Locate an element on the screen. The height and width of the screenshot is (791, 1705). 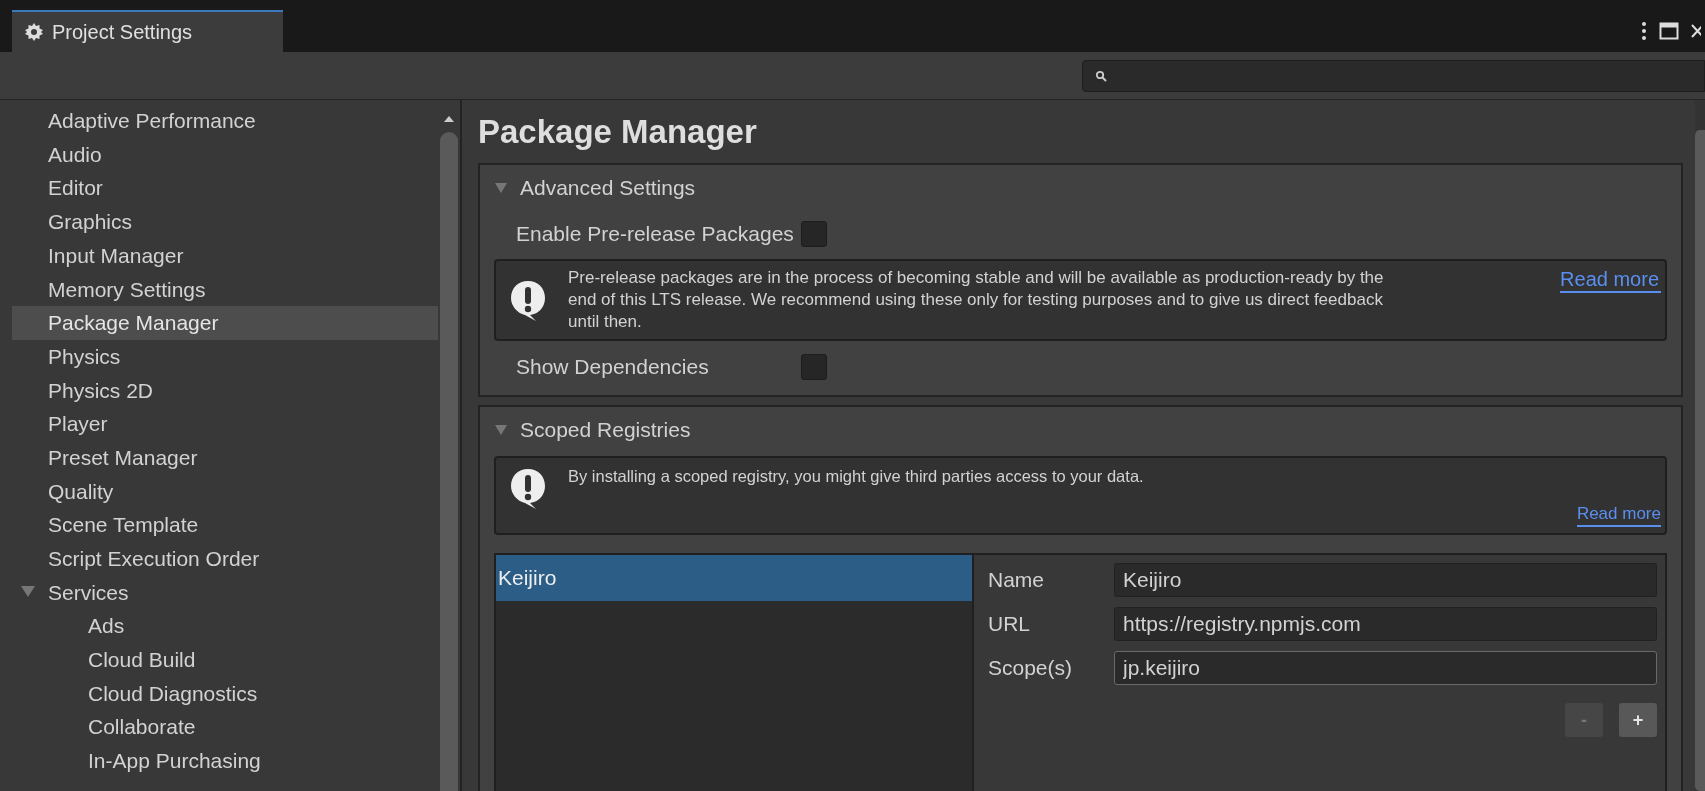
checkbox-label: Show Dependencies is located at coordinates (613, 366).